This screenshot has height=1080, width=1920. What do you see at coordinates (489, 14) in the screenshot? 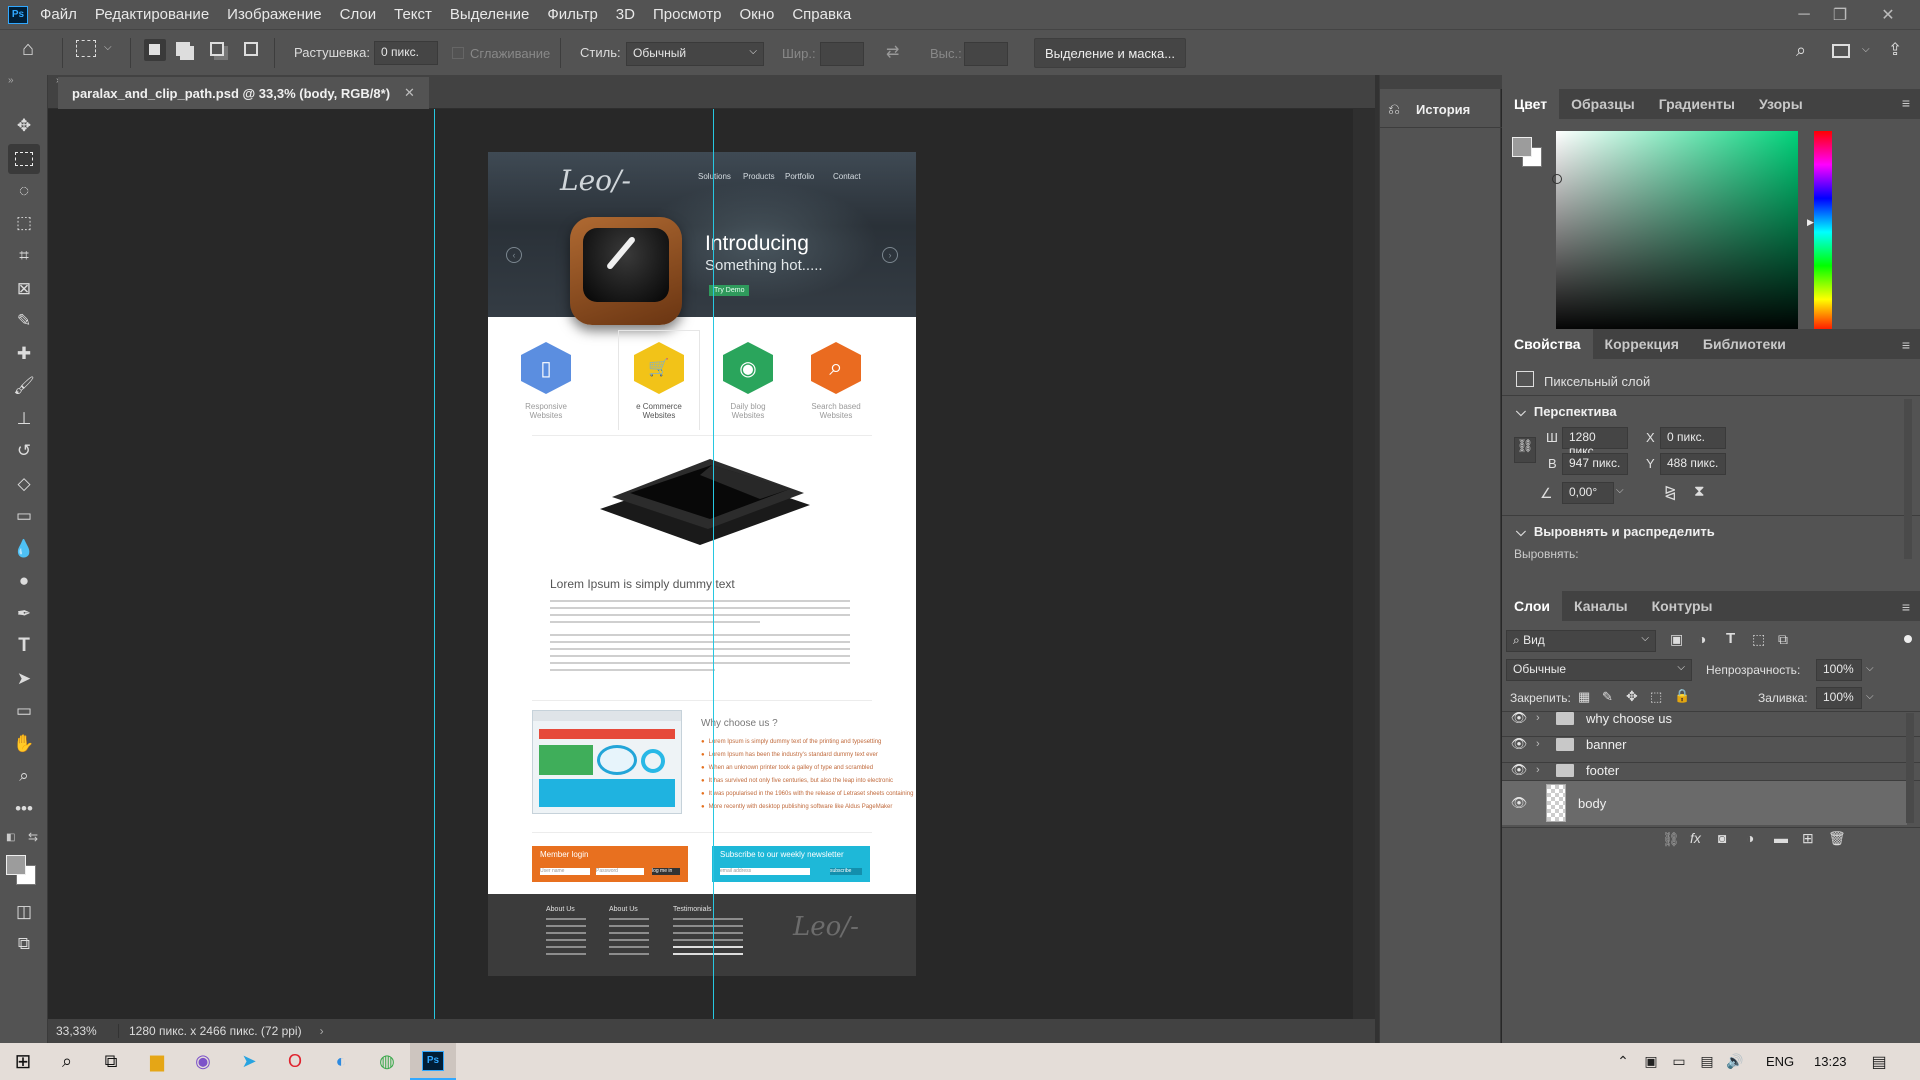
I see `menu-select: Выделение` at bounding box center [489, 14].